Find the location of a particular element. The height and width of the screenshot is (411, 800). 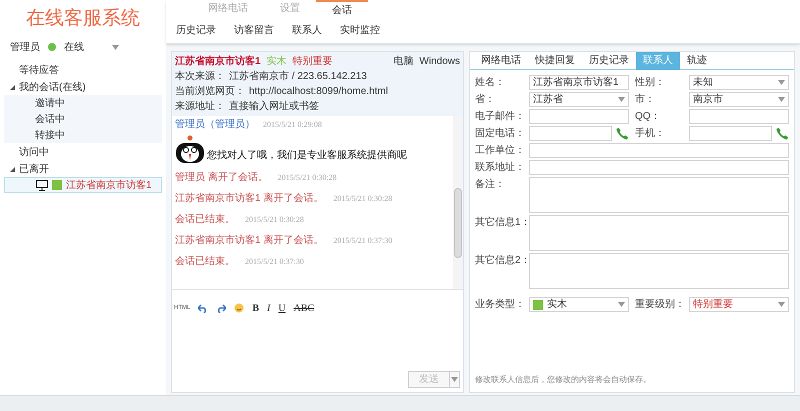

select-field: 特别重要 is located at coordinates (739, 304).